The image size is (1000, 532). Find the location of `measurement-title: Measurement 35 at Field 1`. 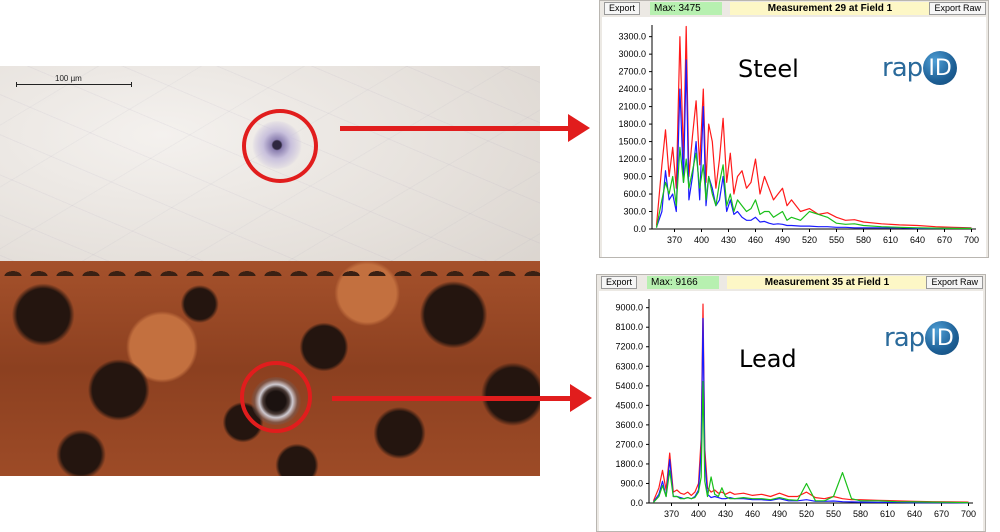

measurement-title: Measurement 35 at Field 1 is located at coordinates (827, 282).